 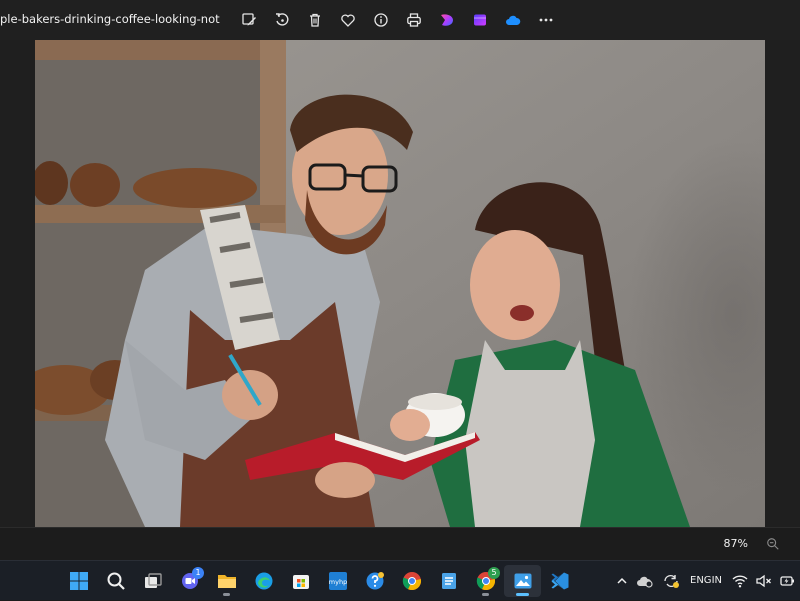 I want to click on chrome-profile-button: 5, so click(x=485, y=581).